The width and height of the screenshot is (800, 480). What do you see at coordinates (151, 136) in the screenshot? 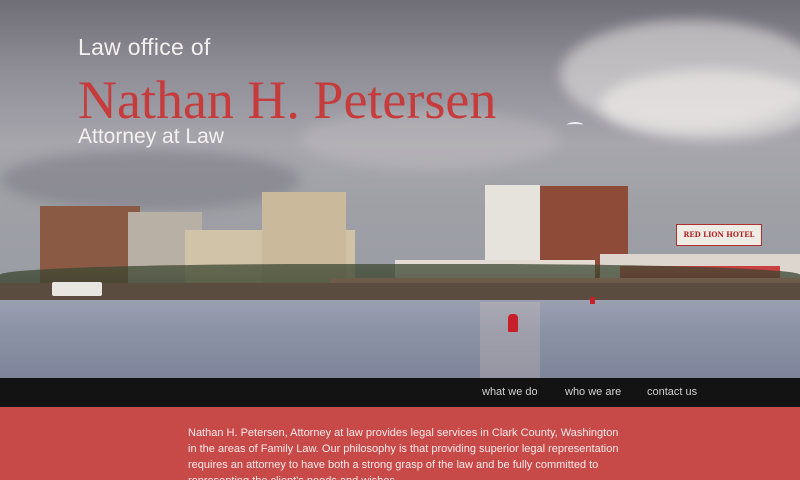
I see `page-subtitle: Attorney at Law` at bounding box center [151, 136].